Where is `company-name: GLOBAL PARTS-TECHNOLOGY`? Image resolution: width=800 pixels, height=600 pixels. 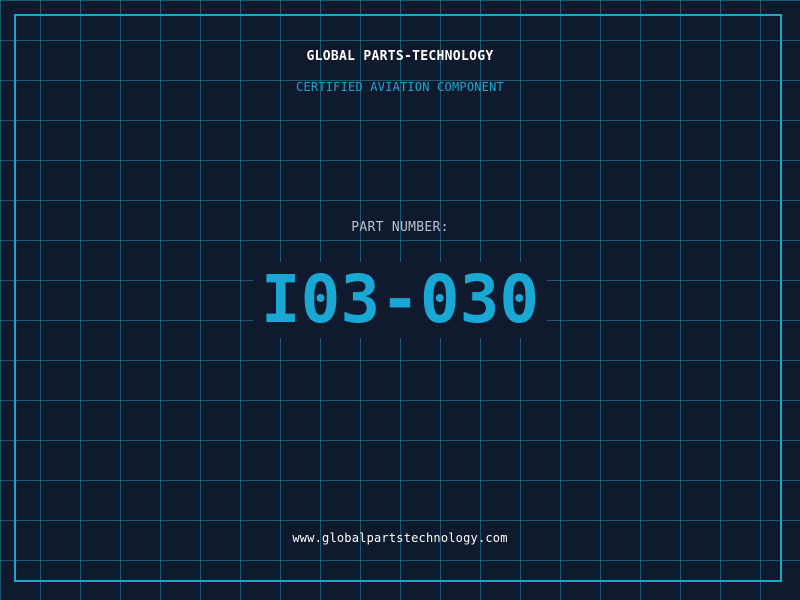
company-name: GLOBAL PARTS-TECHNOLOGY is located at coordinates (400, 56).